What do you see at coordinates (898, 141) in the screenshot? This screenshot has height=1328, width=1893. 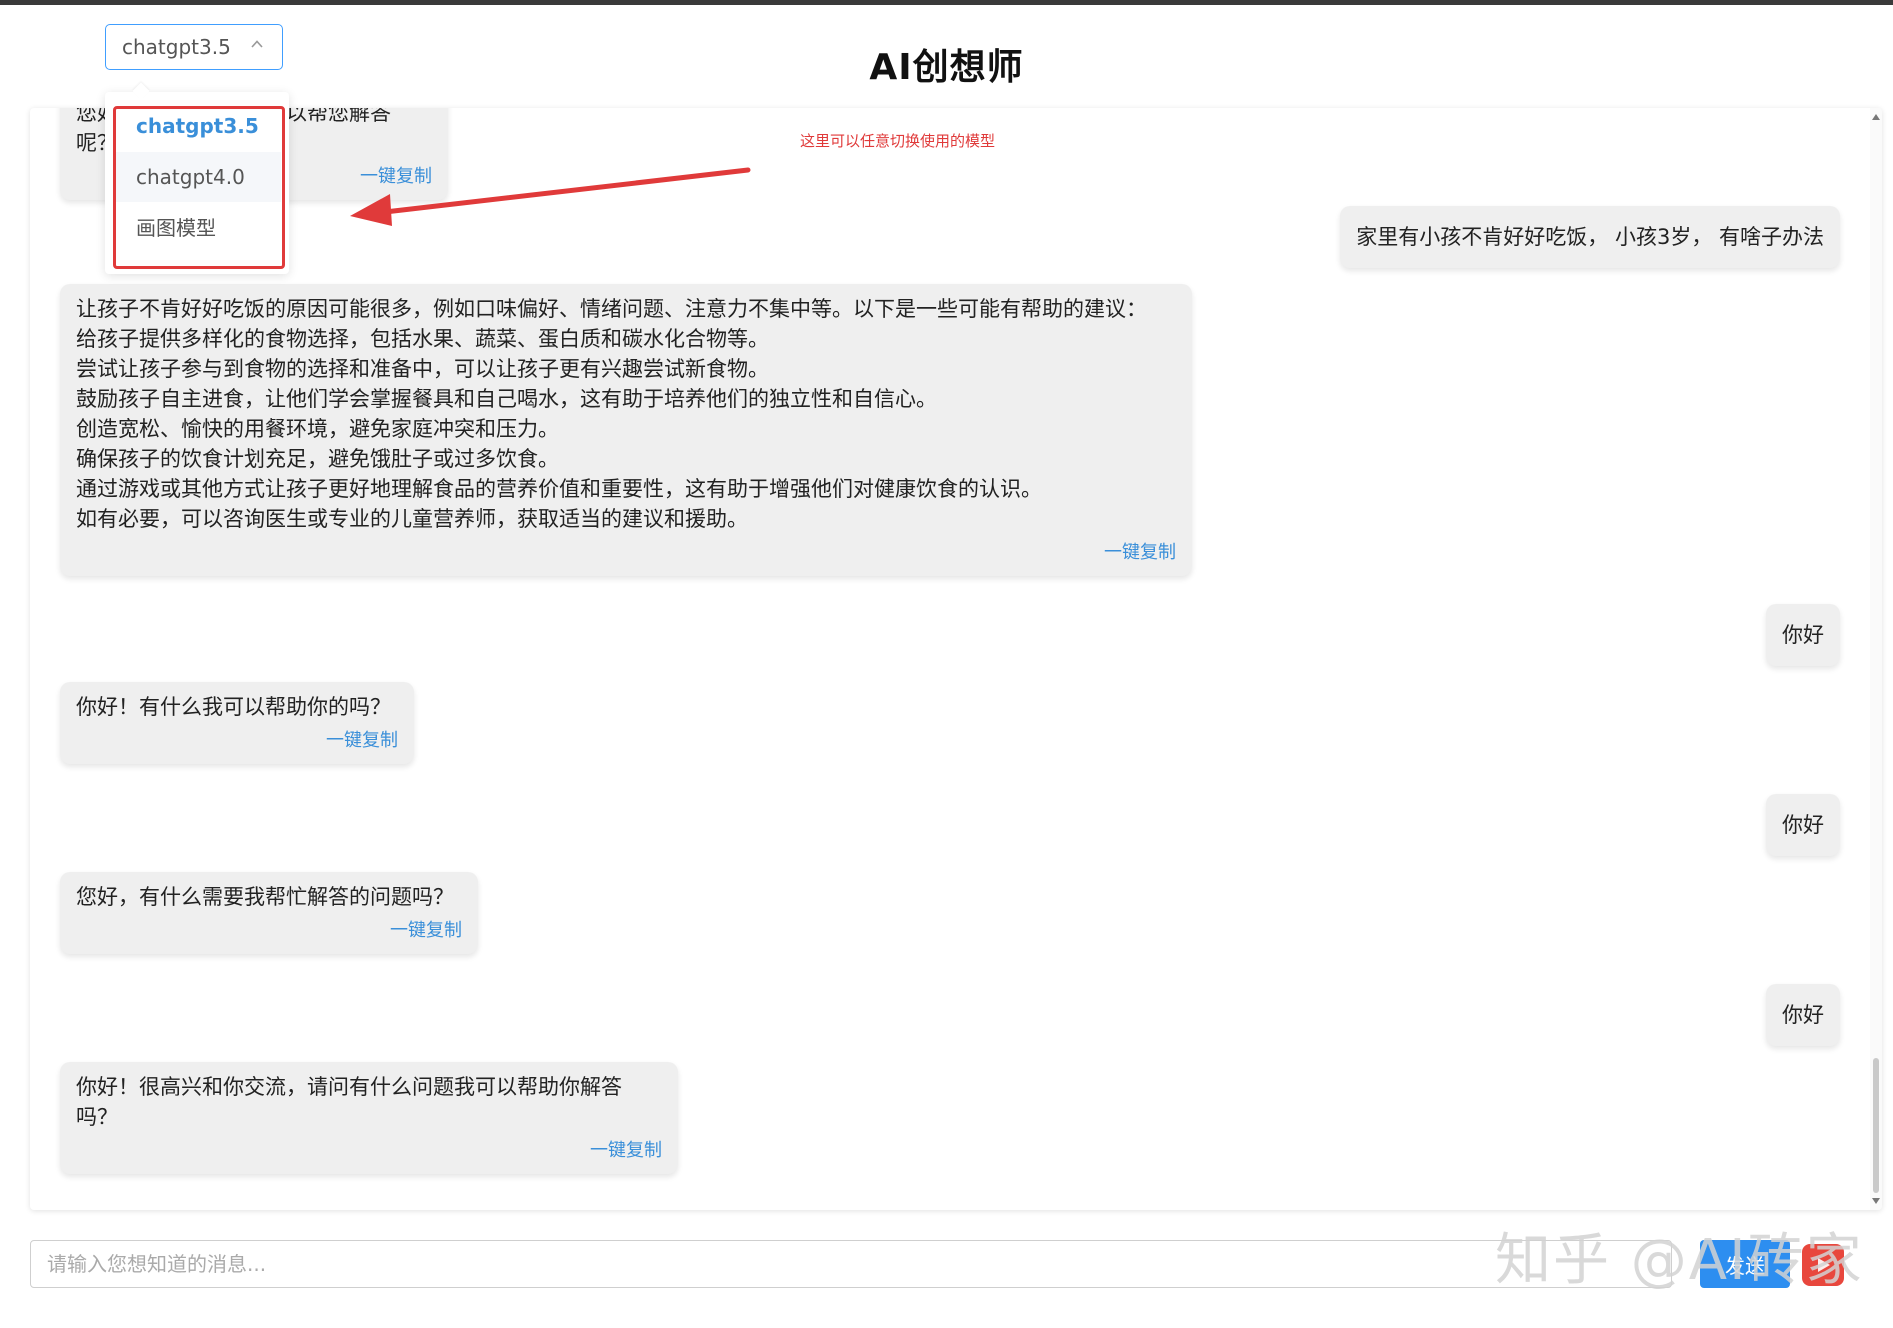 I see `annotation-text: 这里可以任意切换使用的模型` at bounding box center [898, 141].